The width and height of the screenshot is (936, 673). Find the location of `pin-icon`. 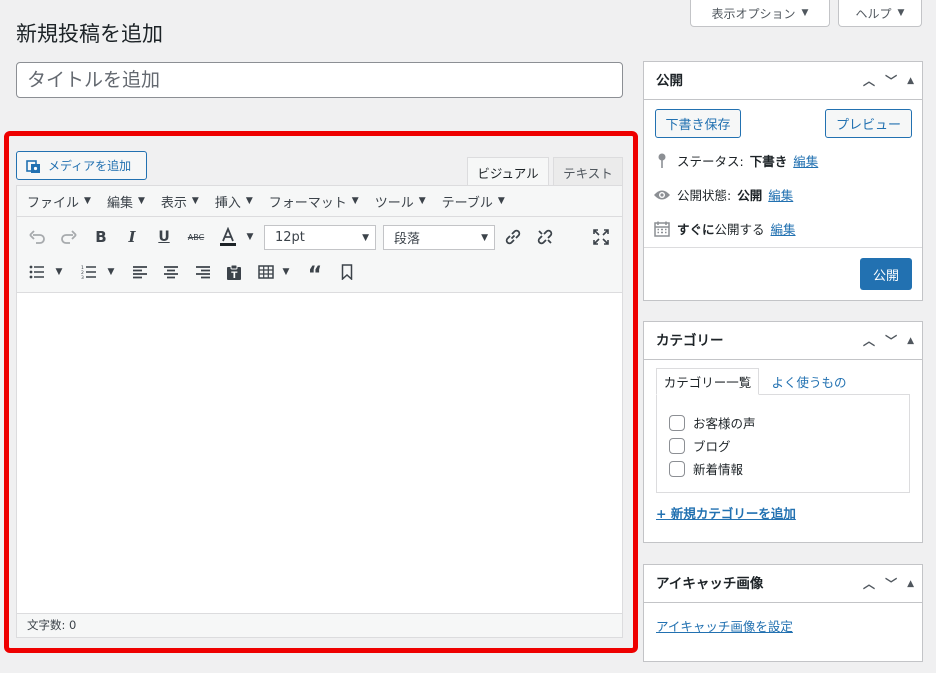

pin-icon is located at coordinates (662, 161).